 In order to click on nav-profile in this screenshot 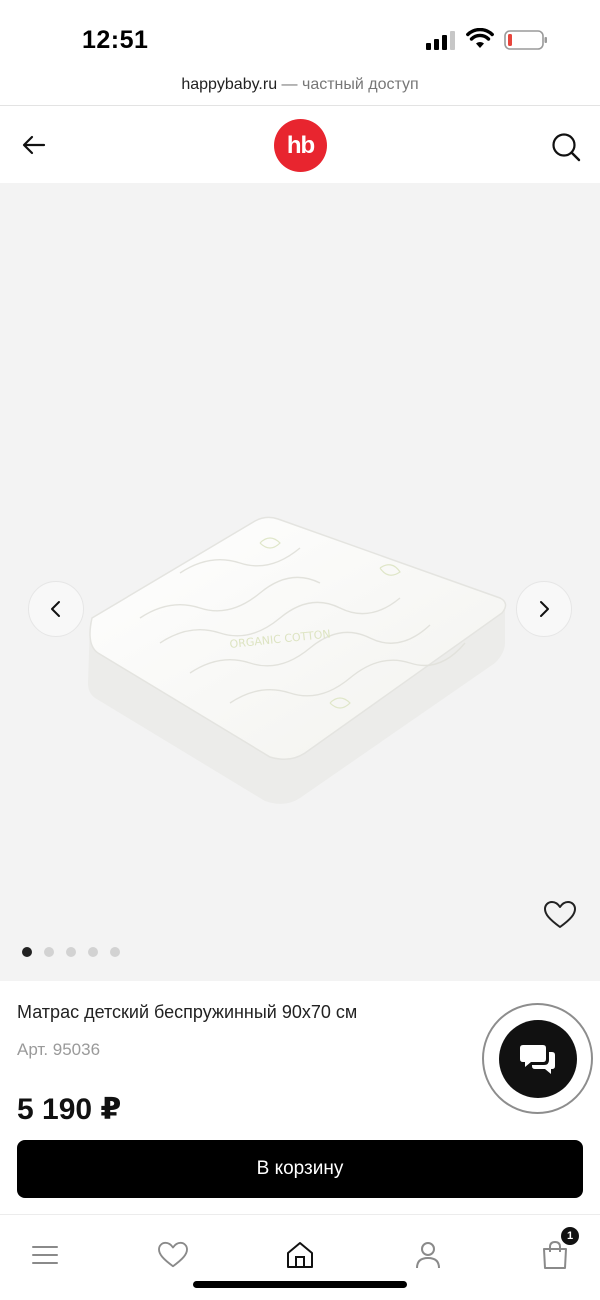, I will do `click(428, 1255)`.